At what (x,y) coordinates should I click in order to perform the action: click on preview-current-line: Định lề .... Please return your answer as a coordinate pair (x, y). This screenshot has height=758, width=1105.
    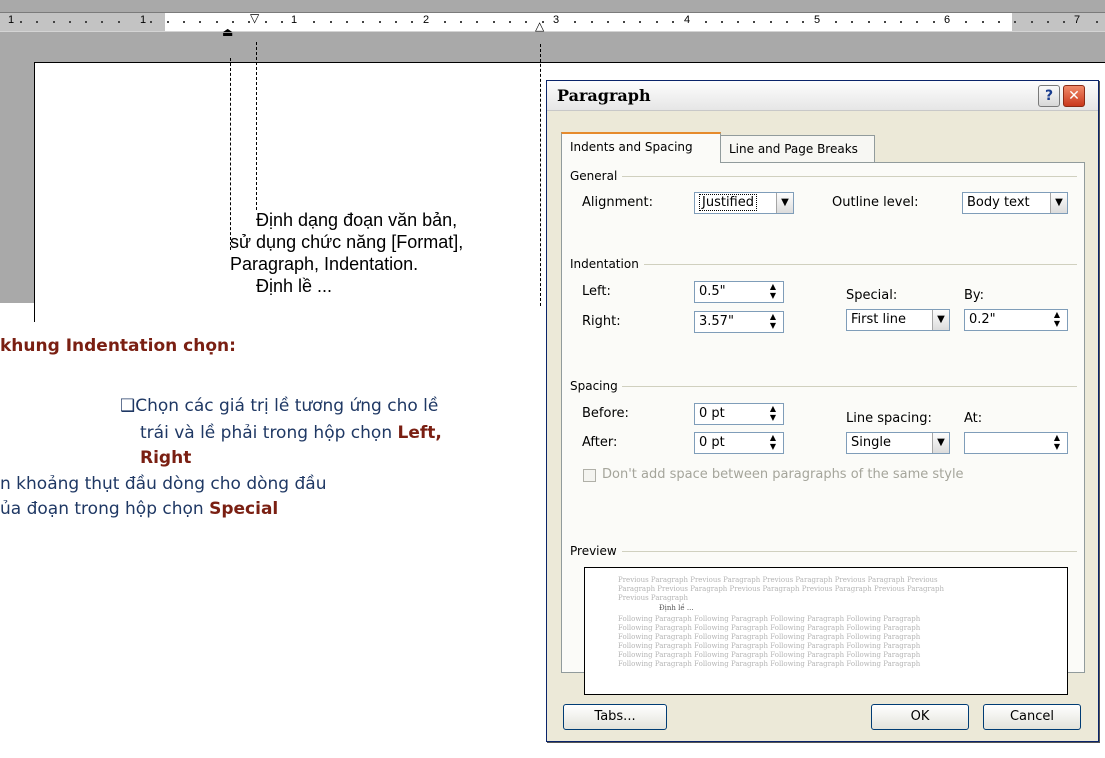
    Looking at the image, I should click on (676, 608).